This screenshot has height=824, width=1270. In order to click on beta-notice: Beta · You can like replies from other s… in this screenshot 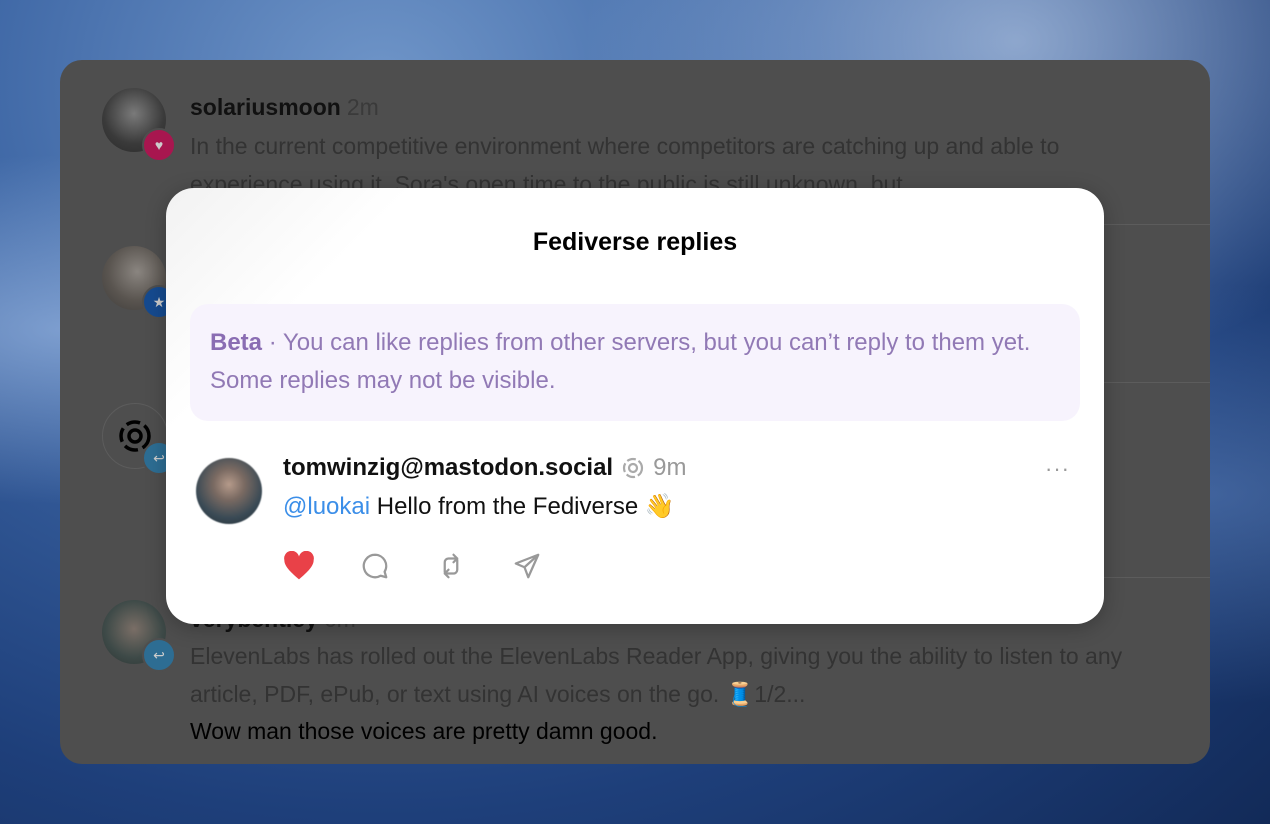, I will do `click(635, 362)`.